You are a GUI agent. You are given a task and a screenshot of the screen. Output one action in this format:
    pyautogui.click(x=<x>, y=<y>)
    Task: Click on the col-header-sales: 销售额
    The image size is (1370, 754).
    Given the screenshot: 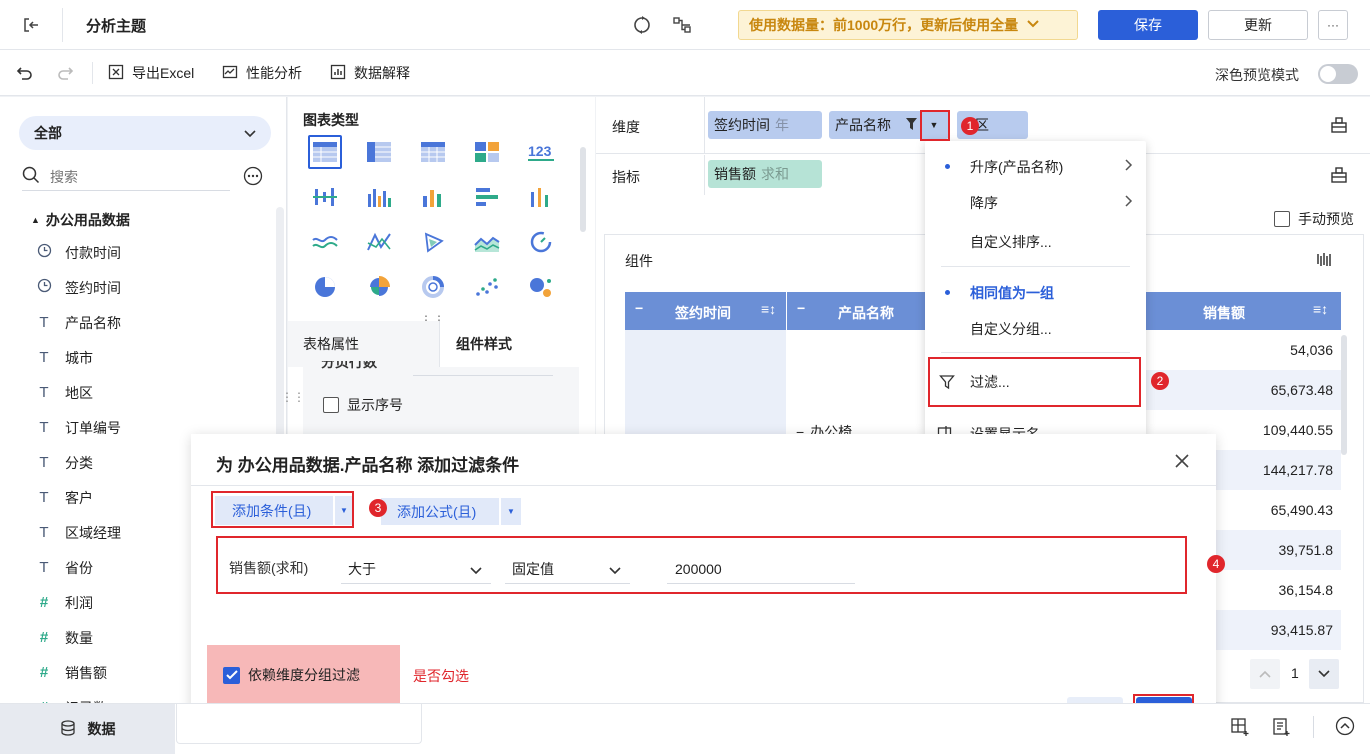 What is the action you would take?
    pyautogui.click(x=1224, y=313)
    